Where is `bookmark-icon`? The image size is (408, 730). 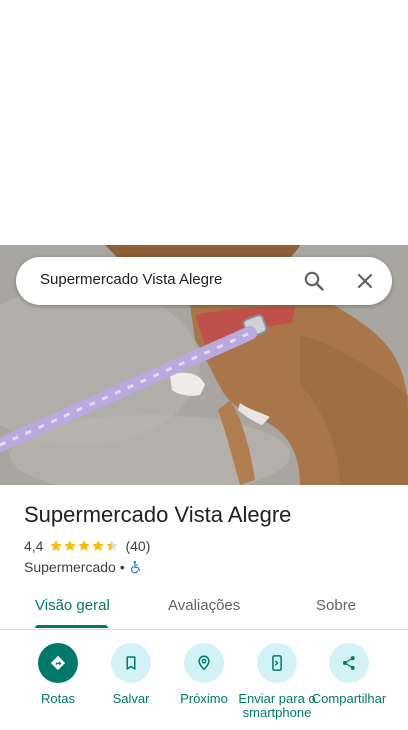
bookmark-icon is located at coordinates (131, 663).